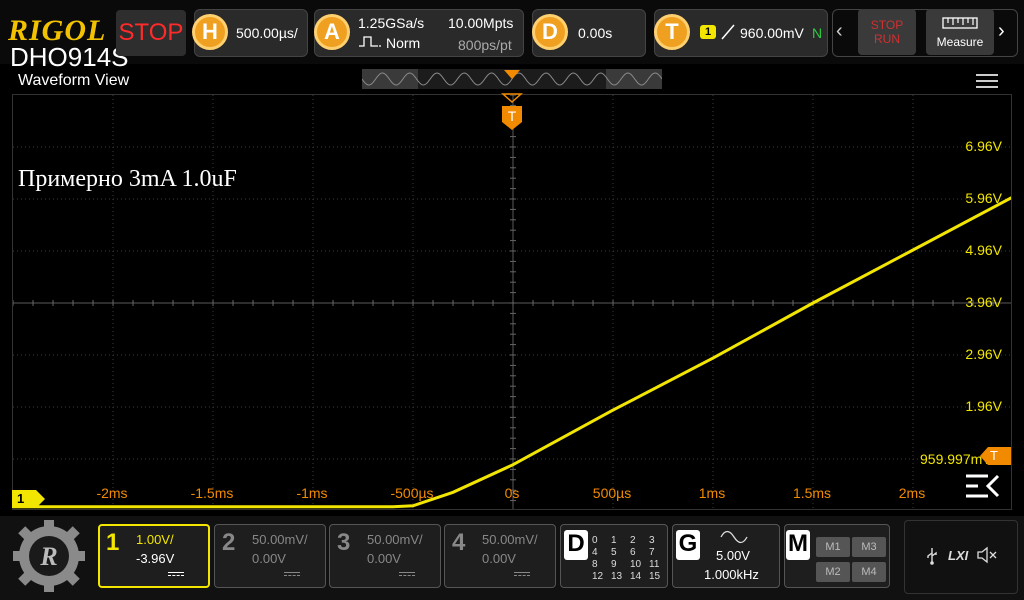 The width and height of the screenshot is (1024, 600). I want to click on chevron-left-icon: ‹, so click(839, 31).